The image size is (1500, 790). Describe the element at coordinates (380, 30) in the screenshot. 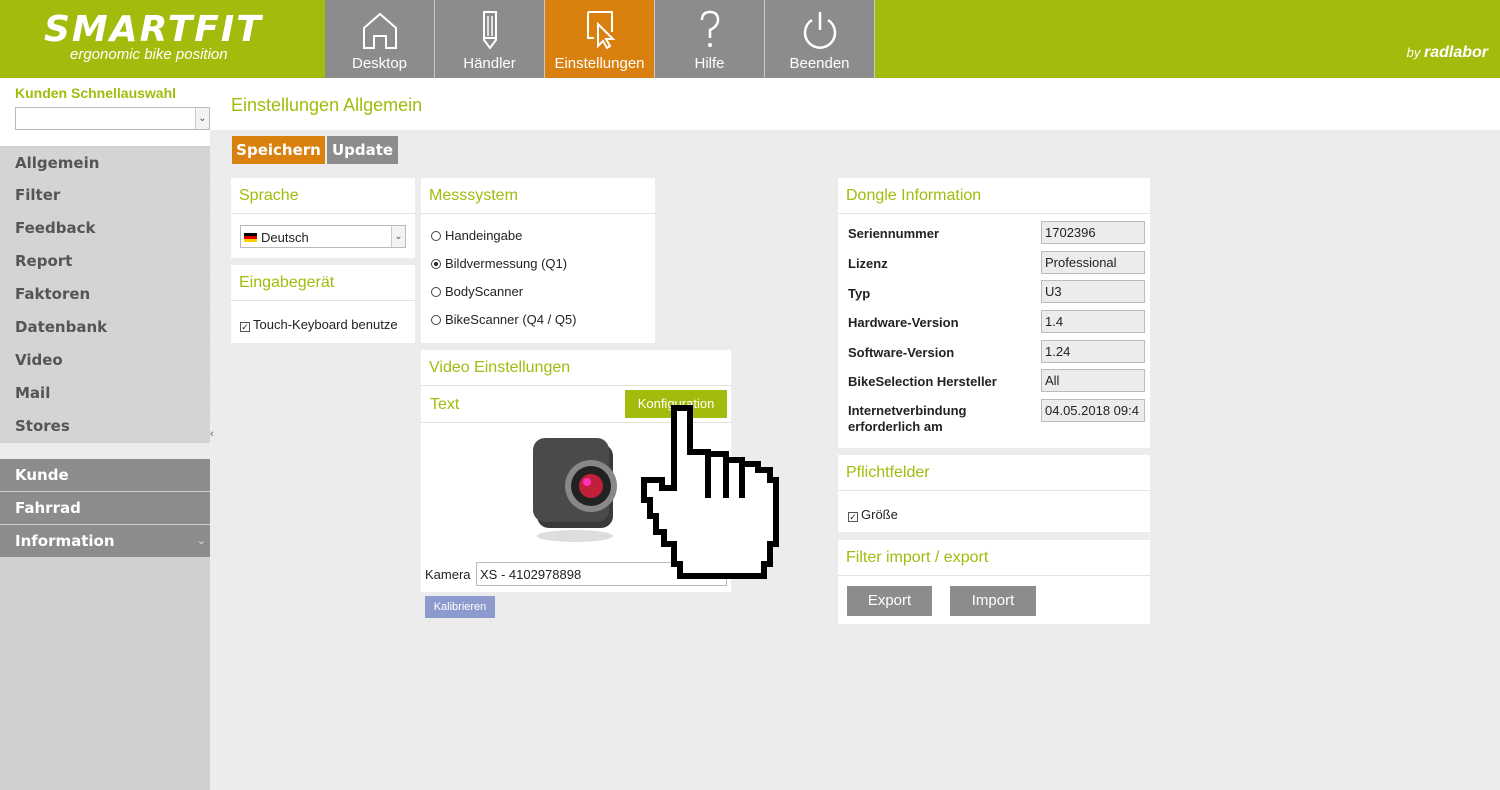

I see `home-icon` at that location.